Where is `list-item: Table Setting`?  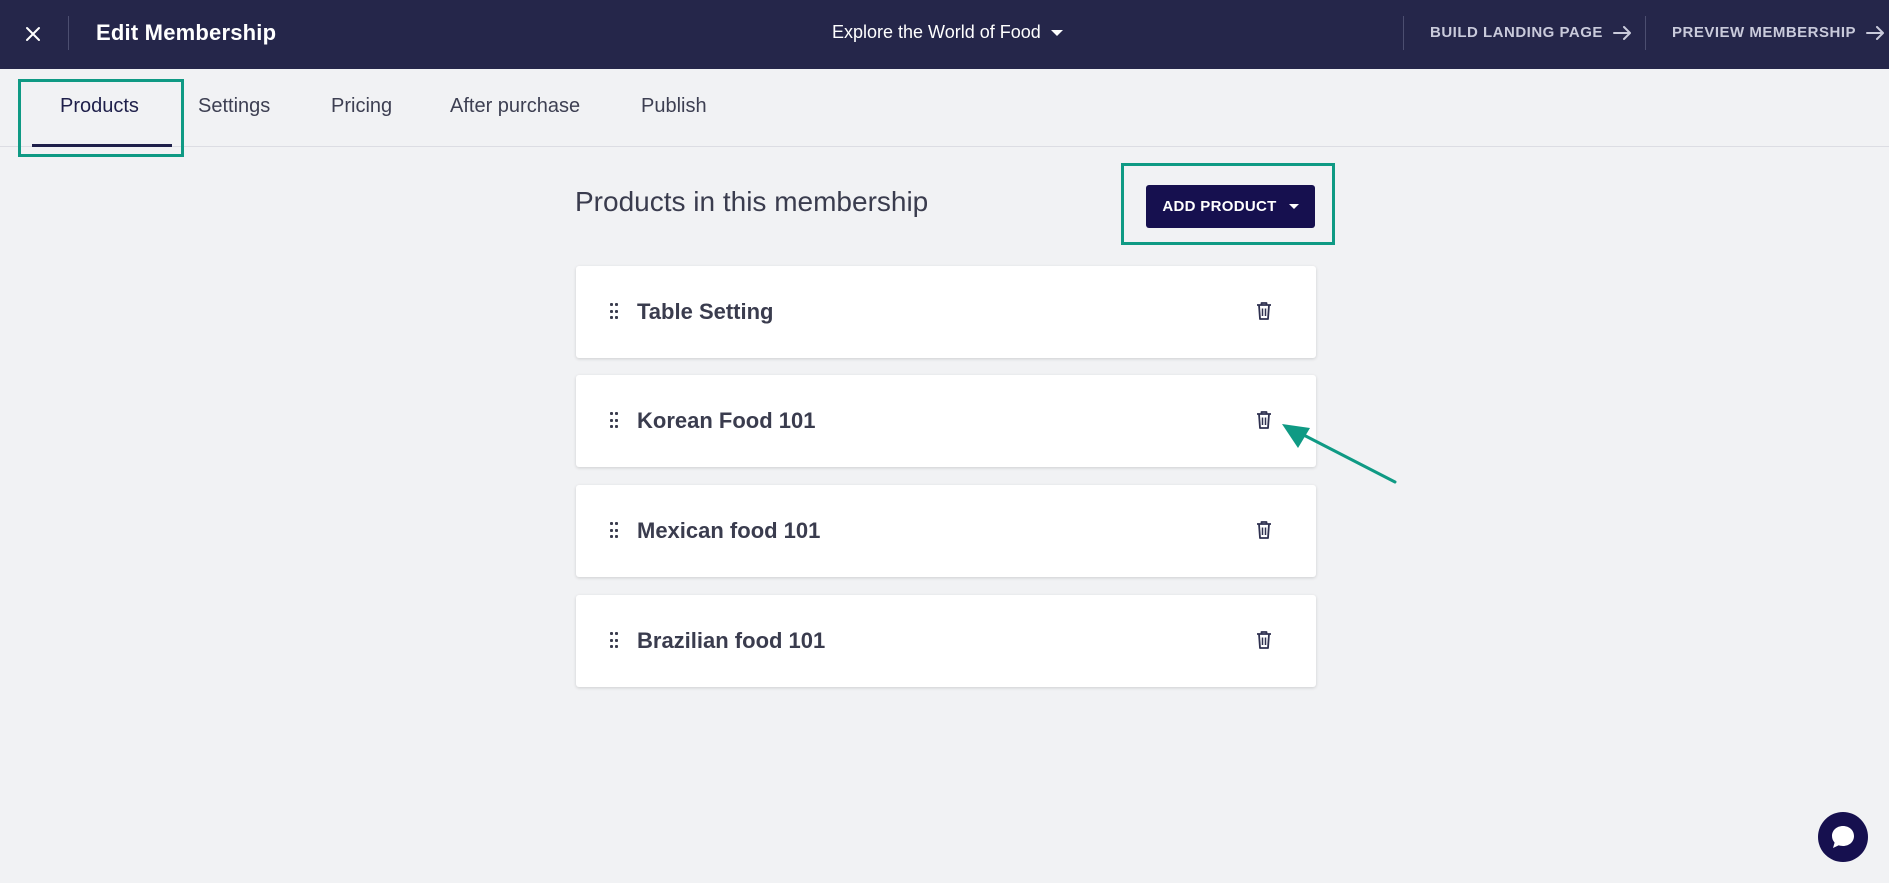 list-item: Table Setting is located at coordinates (946, 312).